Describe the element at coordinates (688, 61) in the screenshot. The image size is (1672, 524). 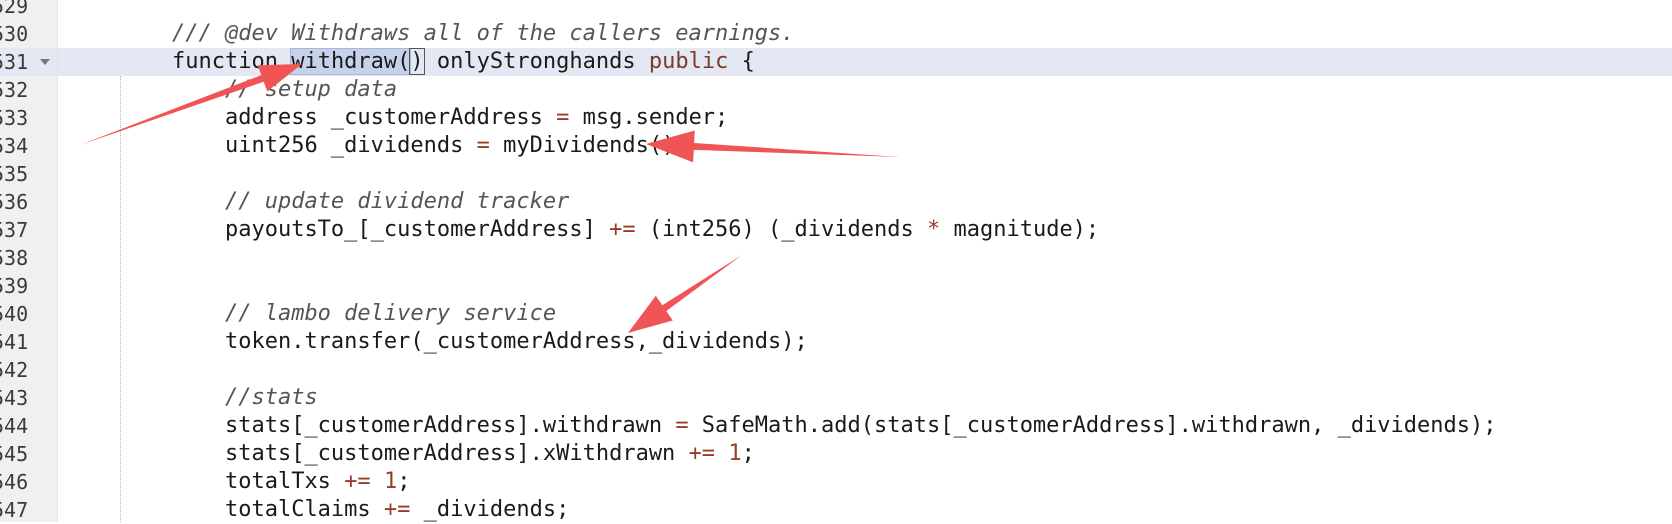
I see `code-token: public` at that location.